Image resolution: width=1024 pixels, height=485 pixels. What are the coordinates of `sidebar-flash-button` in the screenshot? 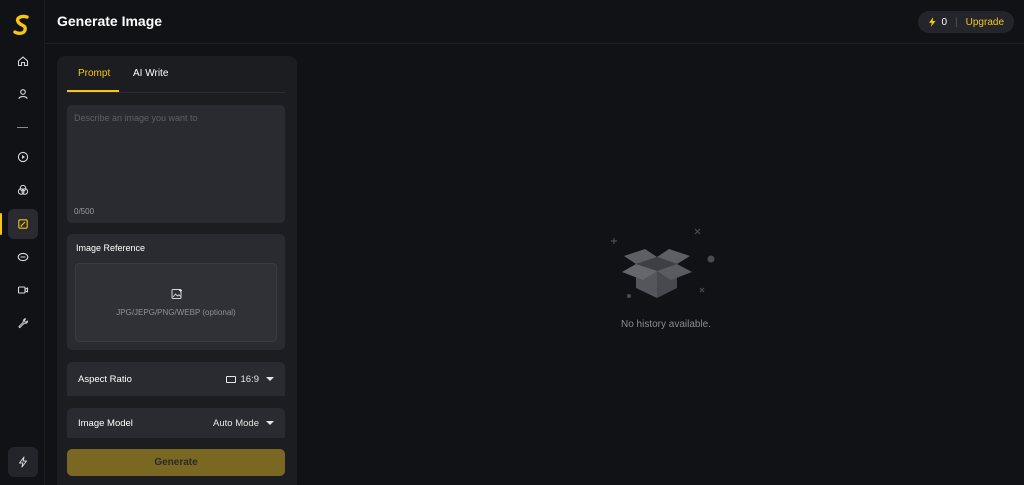 It's located at (23, 462).